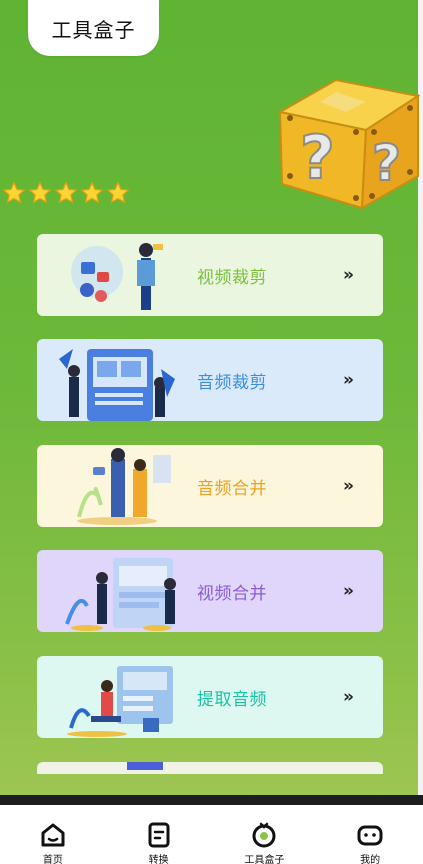 The height and width of the screenshot is (864, 423). Describe the element at coordinates (93, 28) in the screenshot. I see `page-title: 工具盒子` at that location.